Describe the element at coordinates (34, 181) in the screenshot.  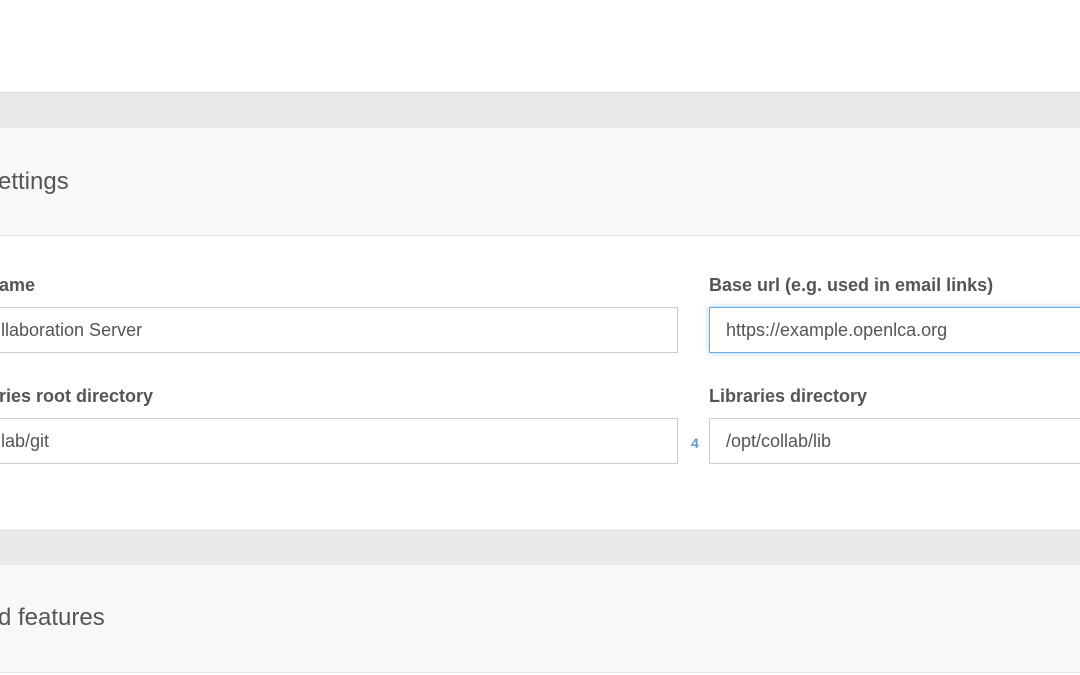
I see `settings-panel-title: ettings` at that location.